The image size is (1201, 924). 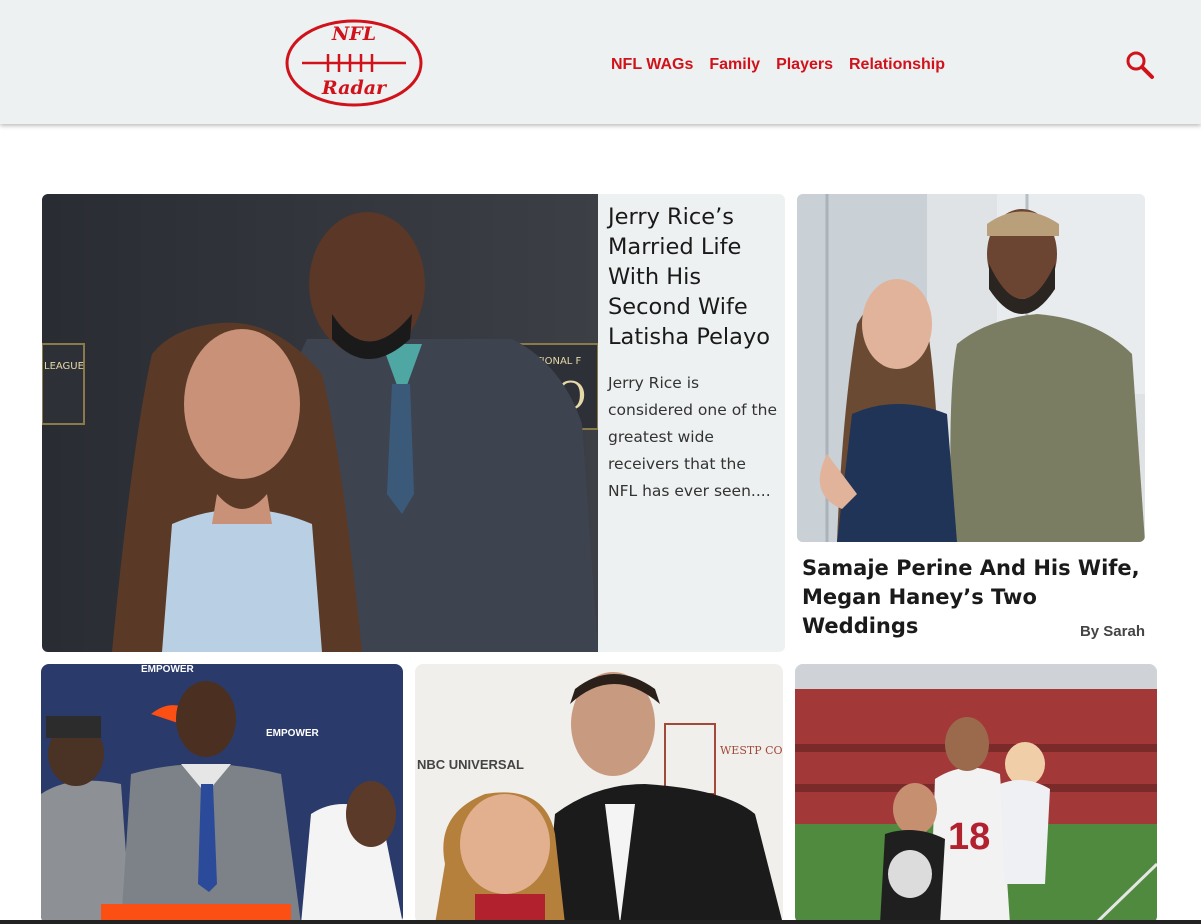 I want to click on article-card-2: NBC UNIVERSAL WESTP COUNT PLAYHO, so click(x=599, y=794).